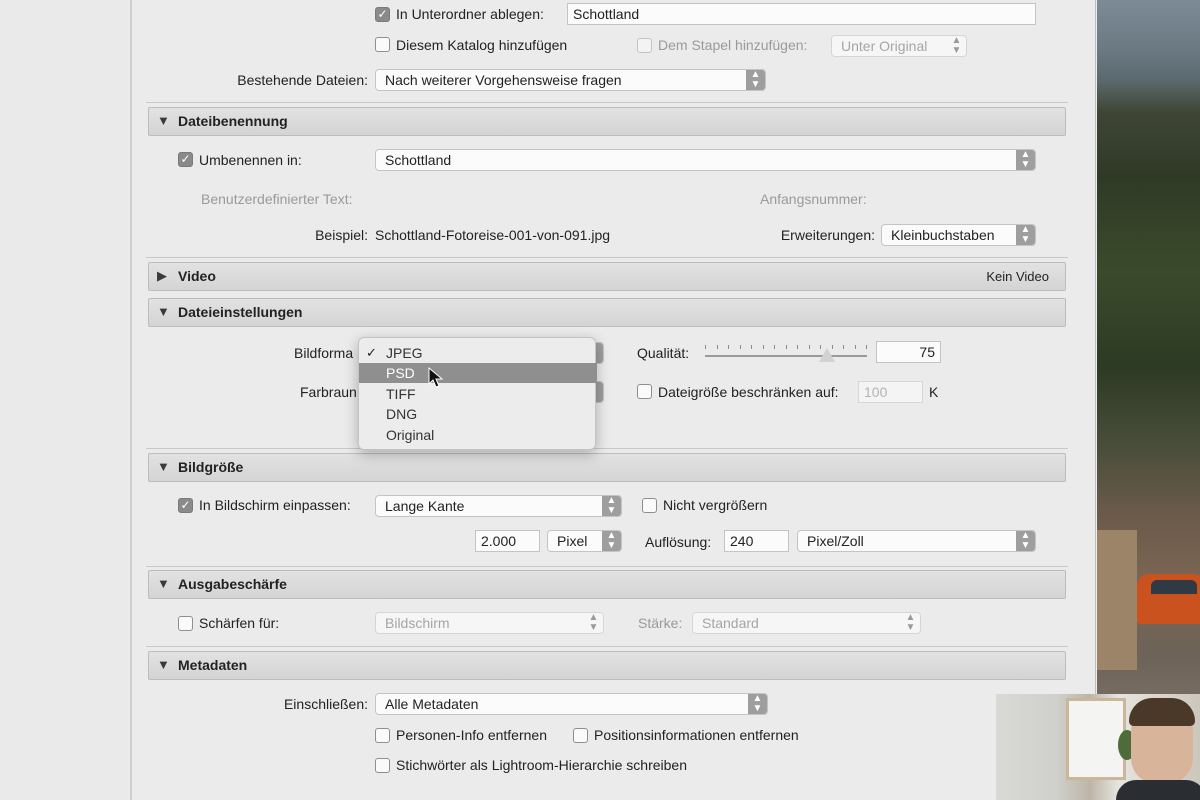 The image size is (1200, 800). I want to click on limit-size-unit: K, so click(934, 392).